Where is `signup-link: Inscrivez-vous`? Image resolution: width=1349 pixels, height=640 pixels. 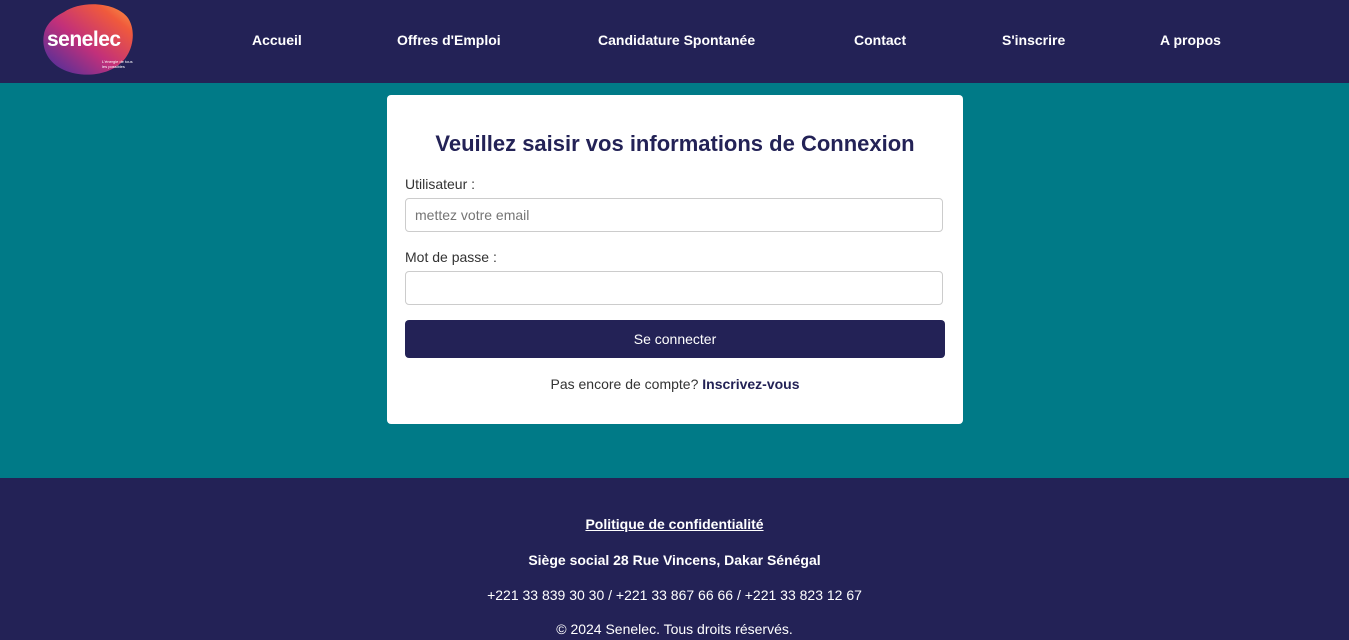 signup-link: Inscrivez-vous is located at coordinates (750, 384).